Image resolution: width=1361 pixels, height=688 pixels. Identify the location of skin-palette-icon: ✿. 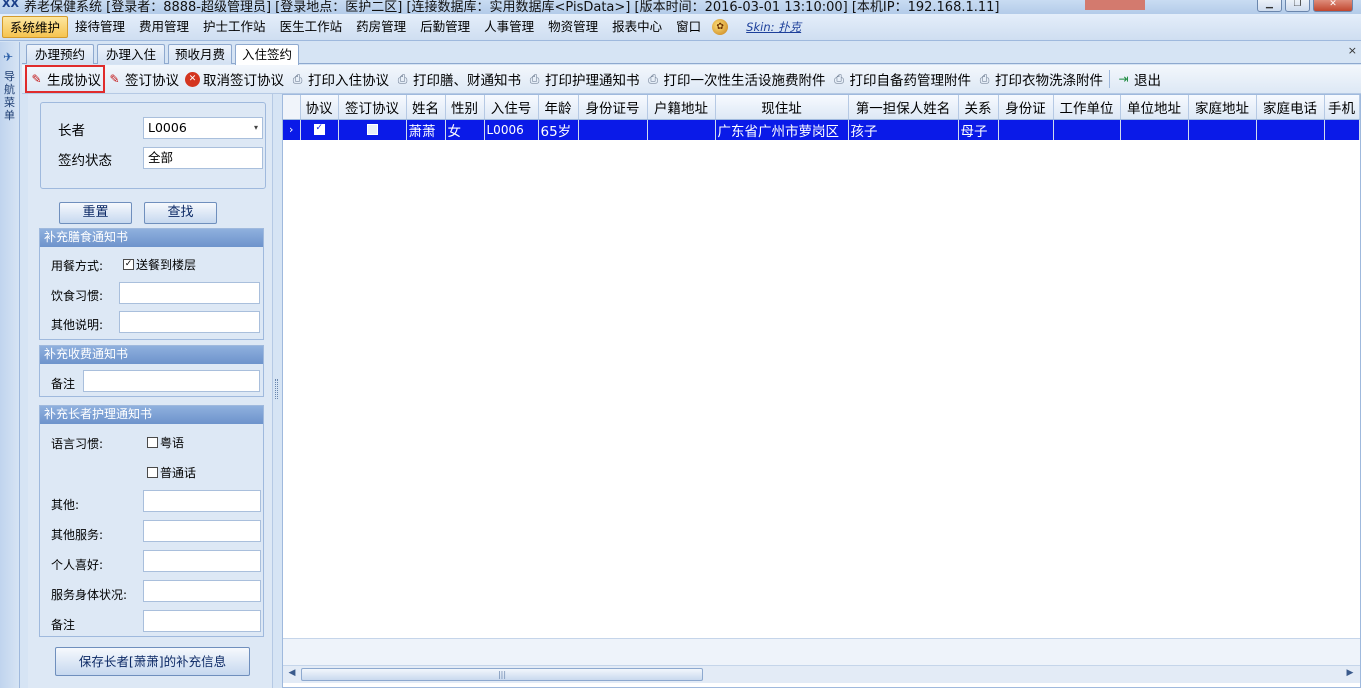
(720, 27).